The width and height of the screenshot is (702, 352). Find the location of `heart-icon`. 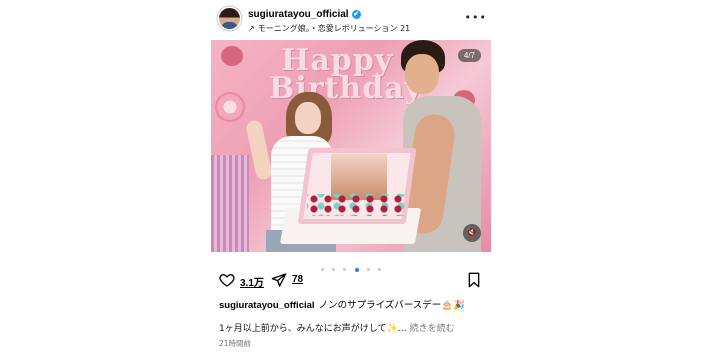

heart-icon is located at coordinates (227, 280).